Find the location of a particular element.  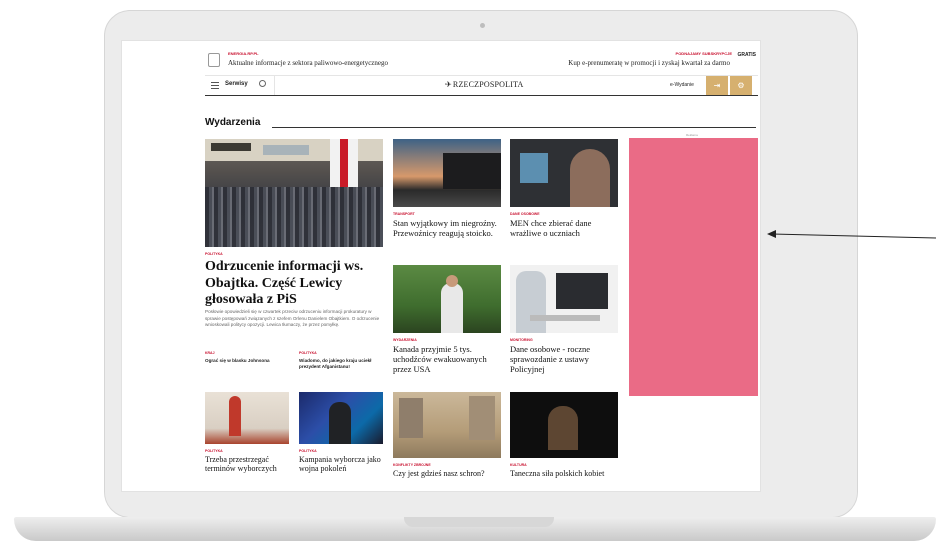

article-title-7: Czy jest gdzieś nasz schron? is located at coordinates (446, 473).